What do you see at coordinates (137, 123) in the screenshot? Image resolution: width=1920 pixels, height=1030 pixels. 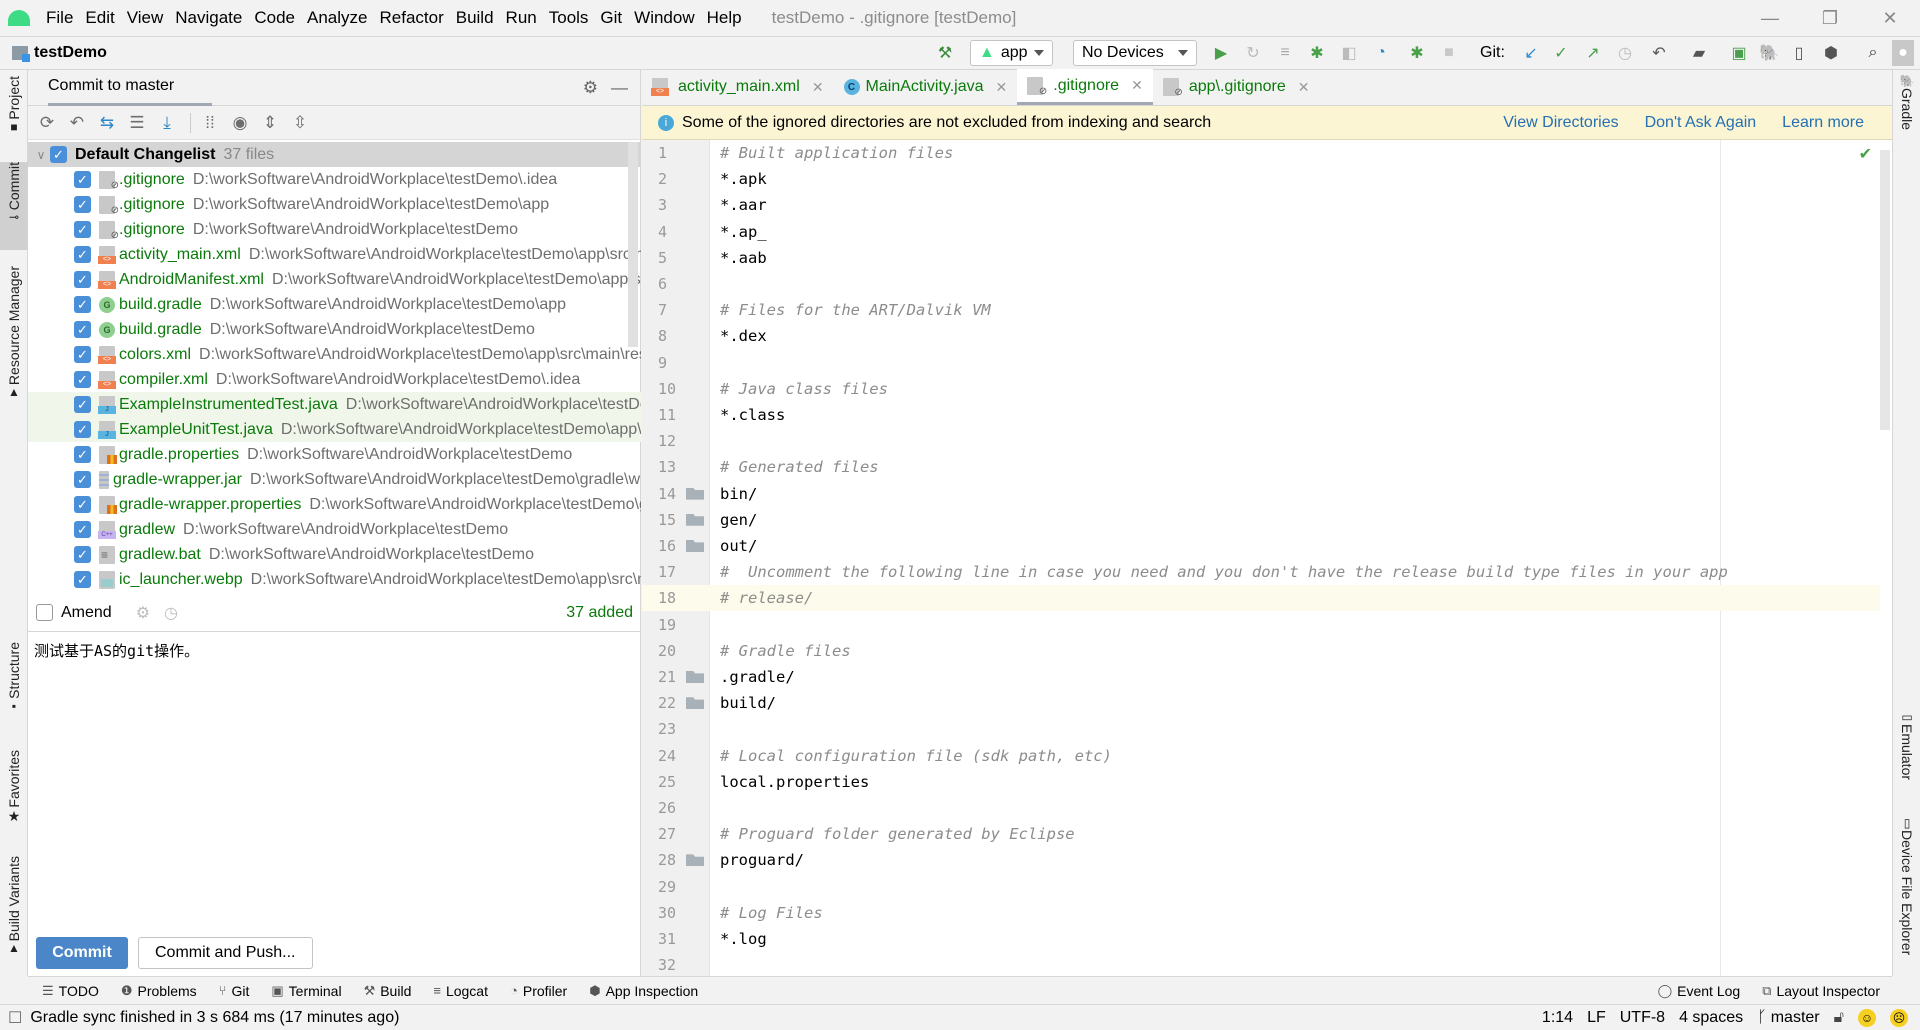 I see `changelist-icon: ☰` at bounding box center [137, 123].